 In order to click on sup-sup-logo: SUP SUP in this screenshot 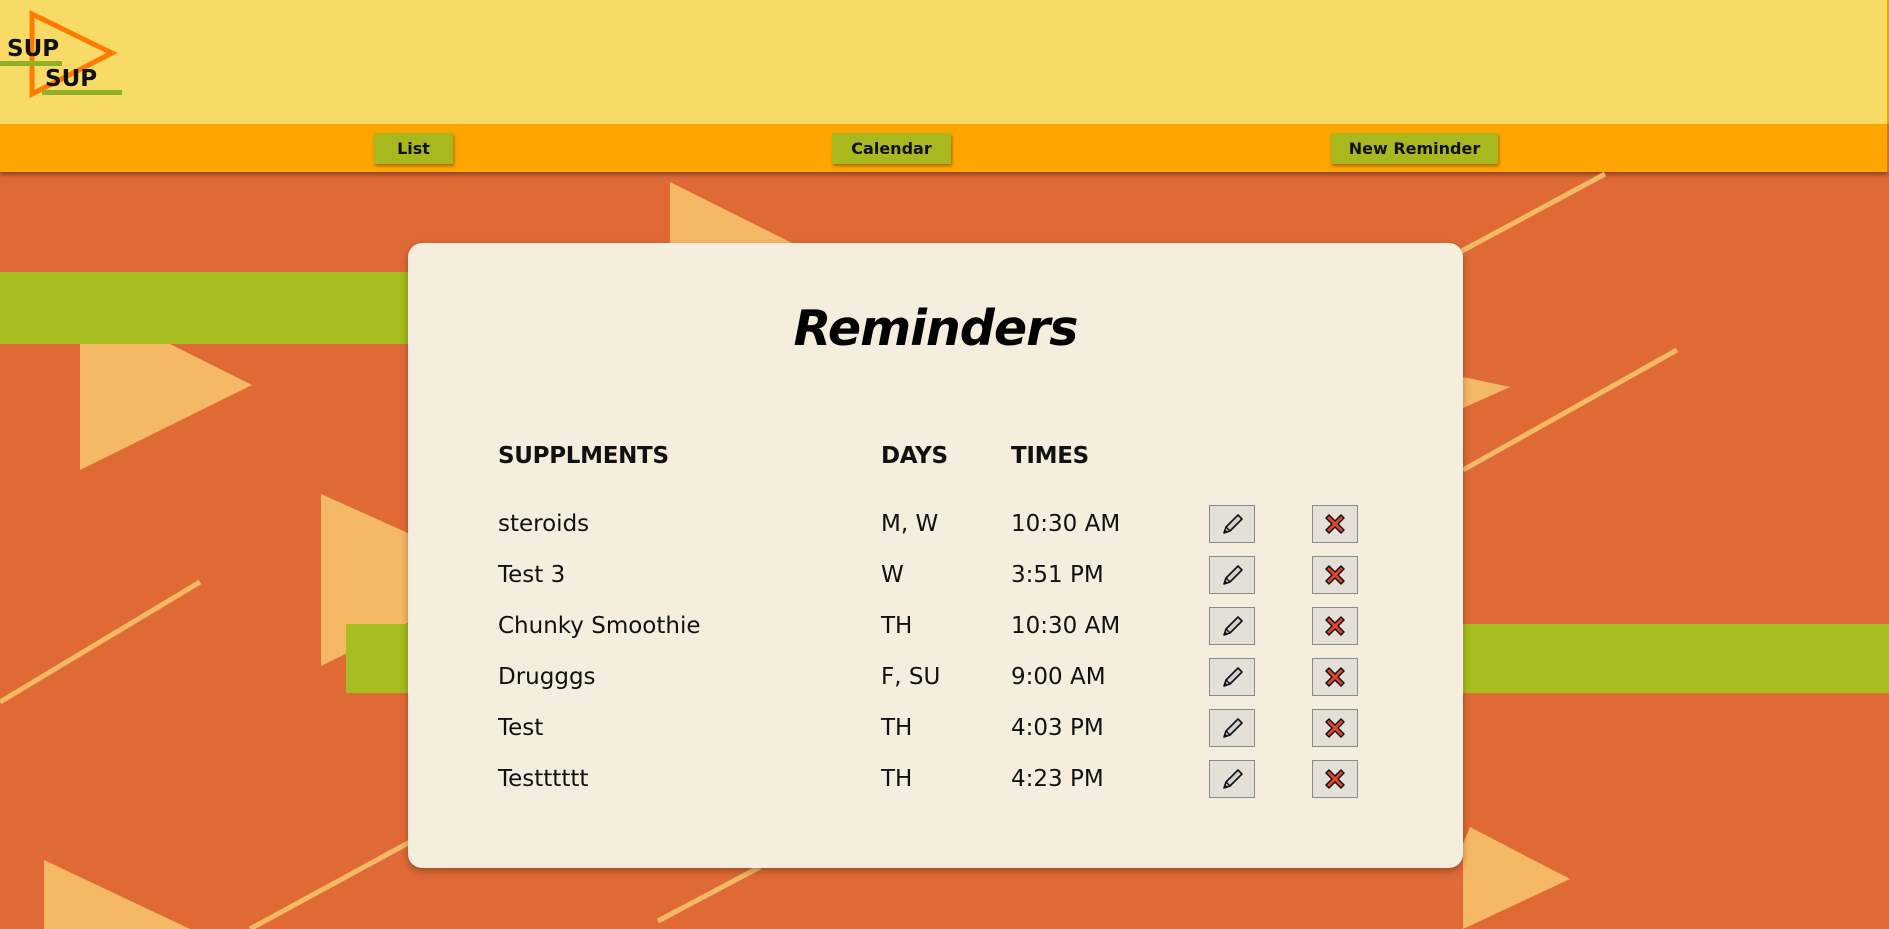, I will do `click(62, 54)`.